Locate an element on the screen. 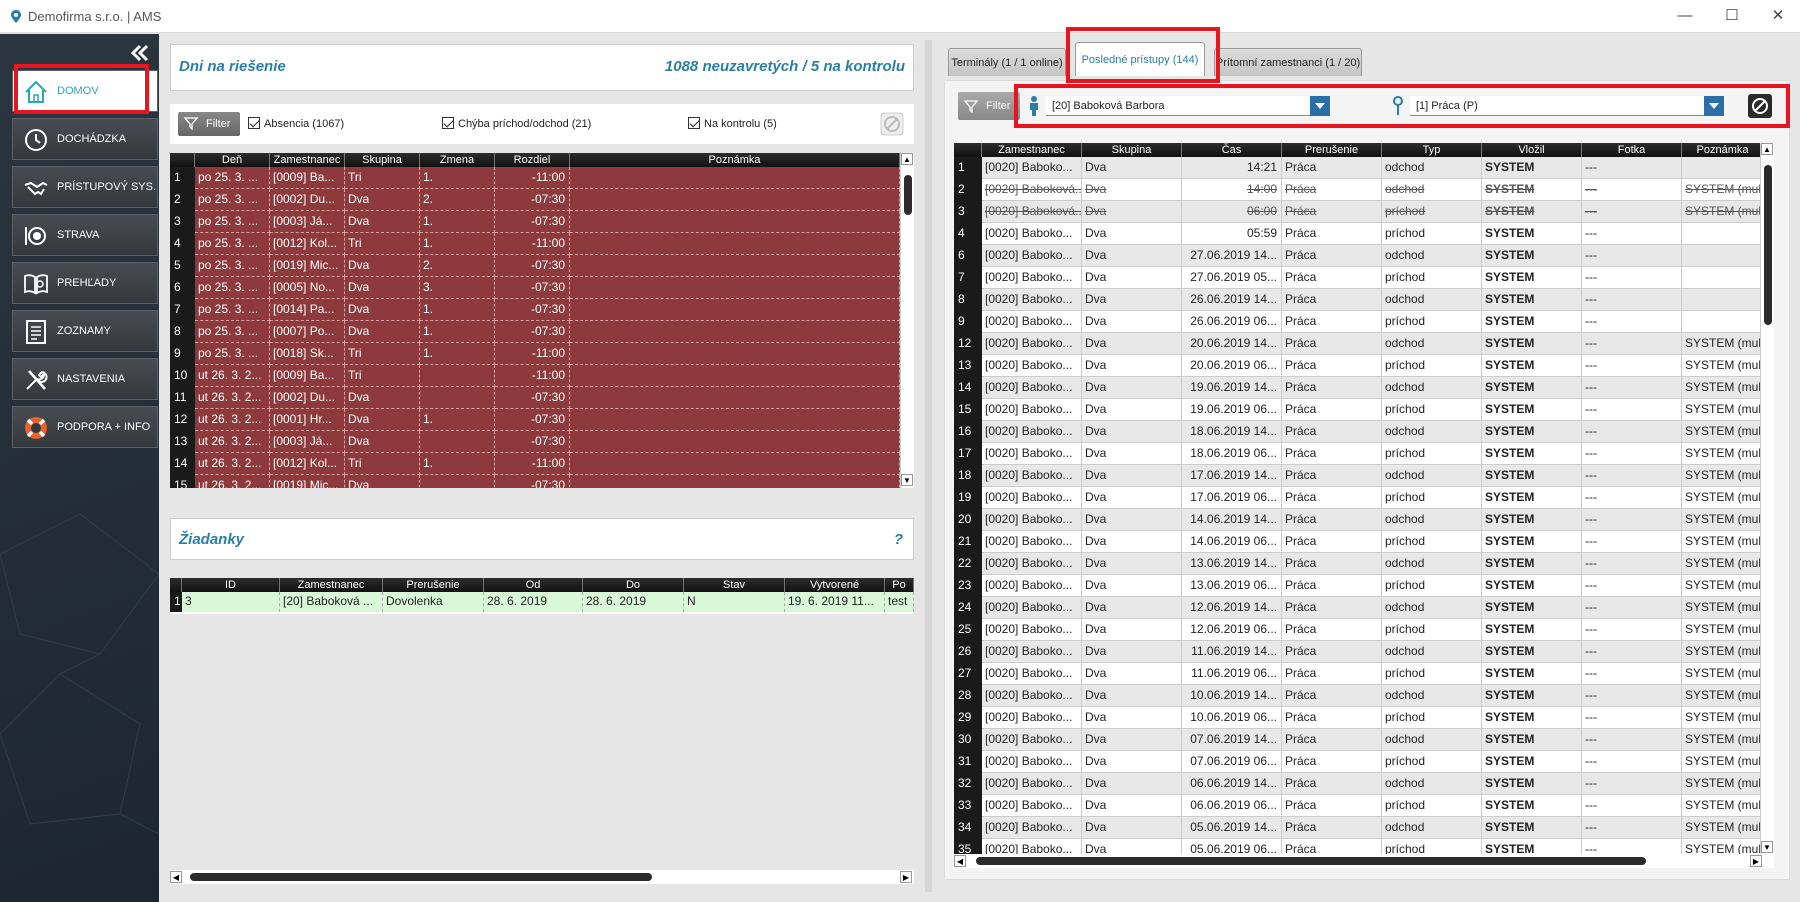 This screenshot has height=902, width=1800. column-header: Skupina is located at coordinates (1132, 150).